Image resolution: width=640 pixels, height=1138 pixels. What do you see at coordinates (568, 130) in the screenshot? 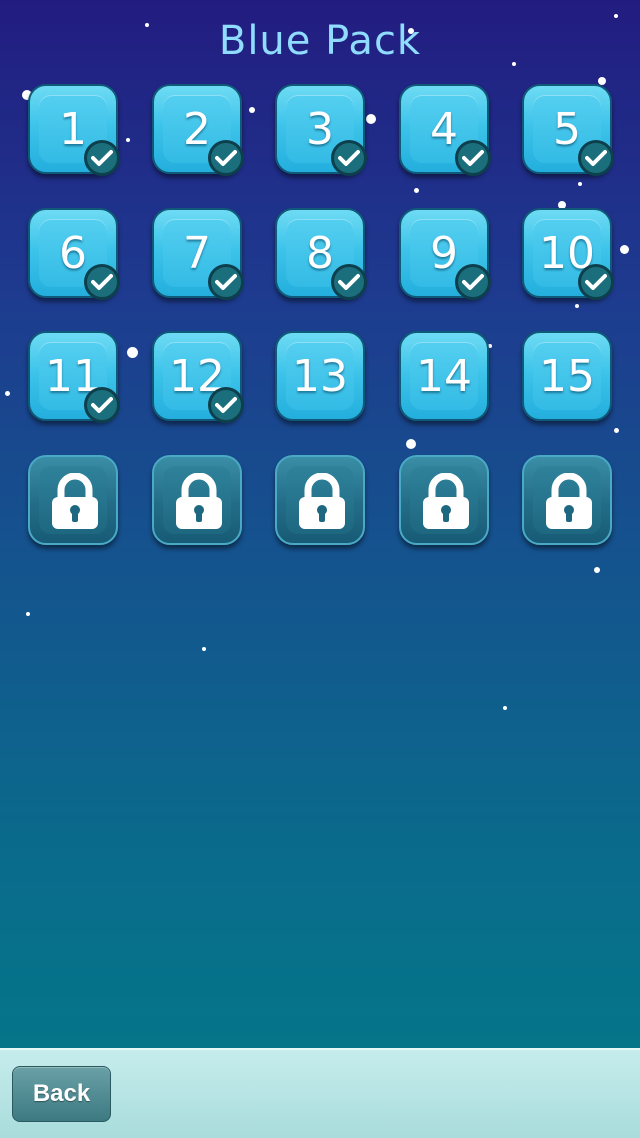
I see `level-button-5: 5` at bounding box center [568, 130].